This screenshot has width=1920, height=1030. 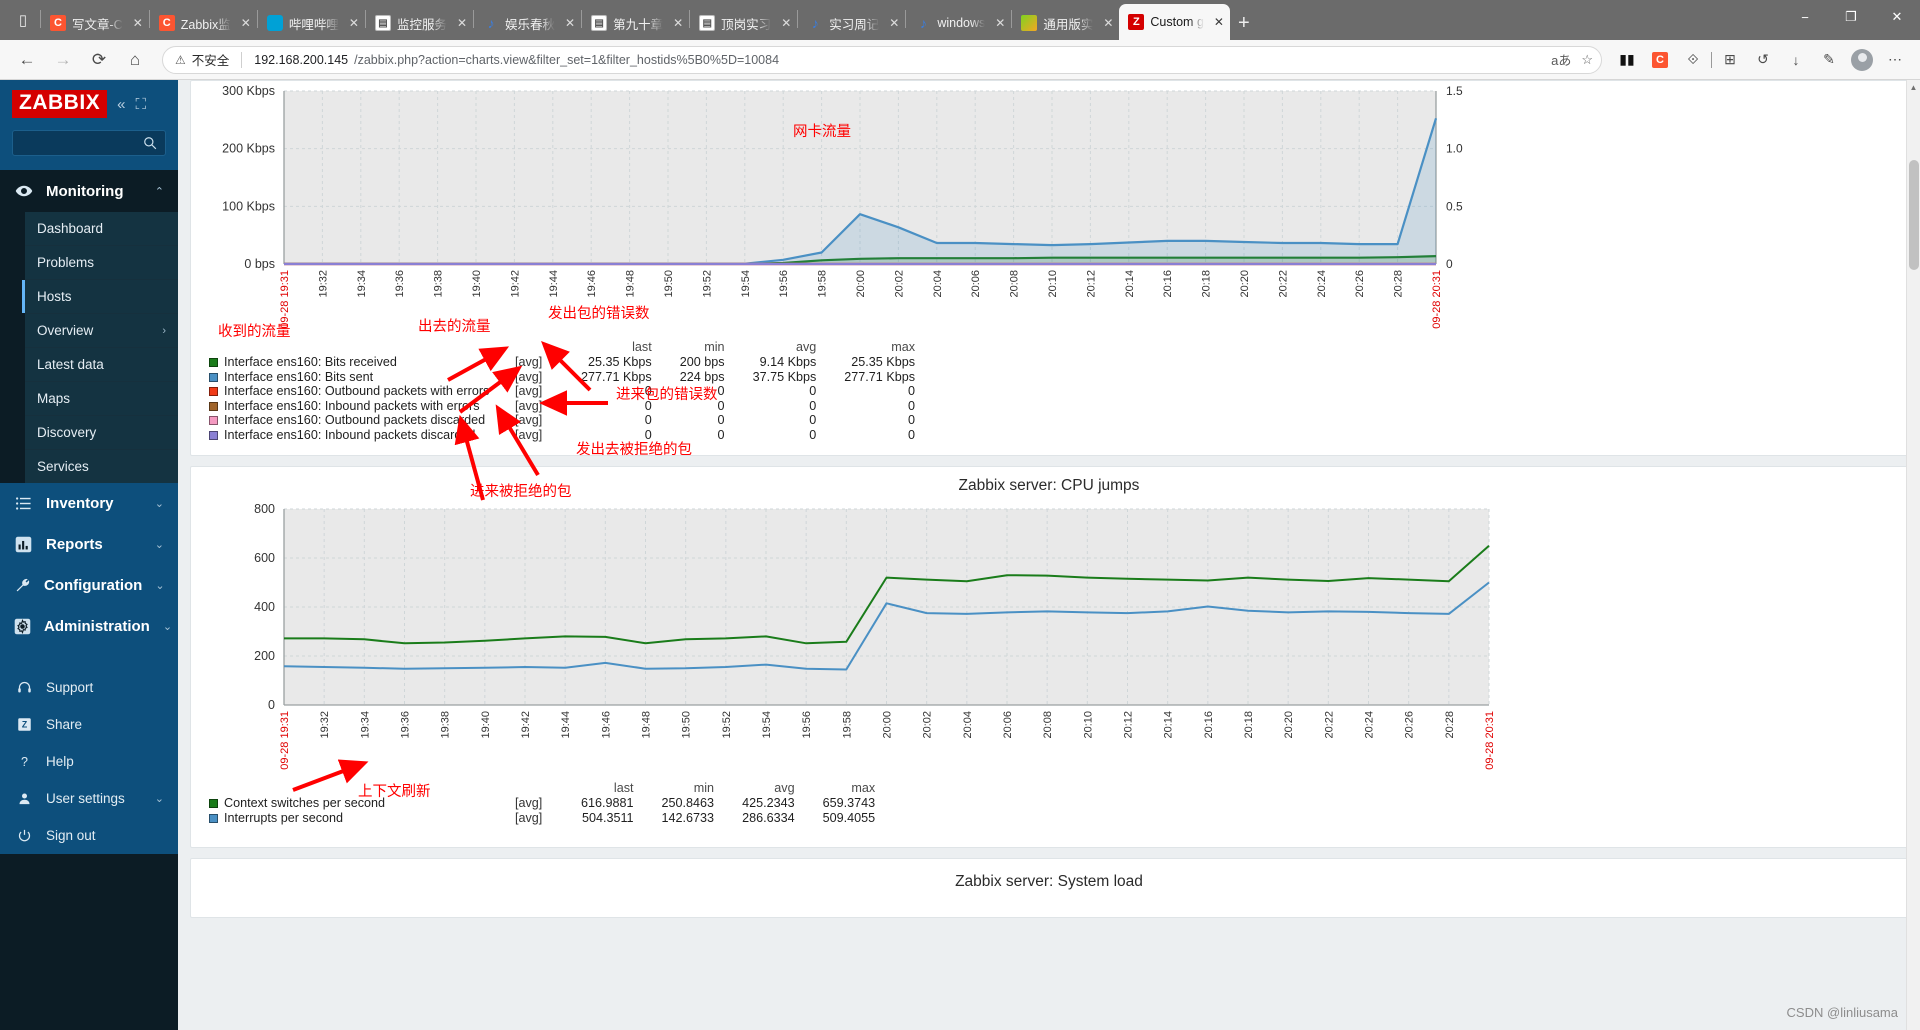 I want to click on browser-tab-2: C Zabbix监 ✕, so click(x=203, y=23).